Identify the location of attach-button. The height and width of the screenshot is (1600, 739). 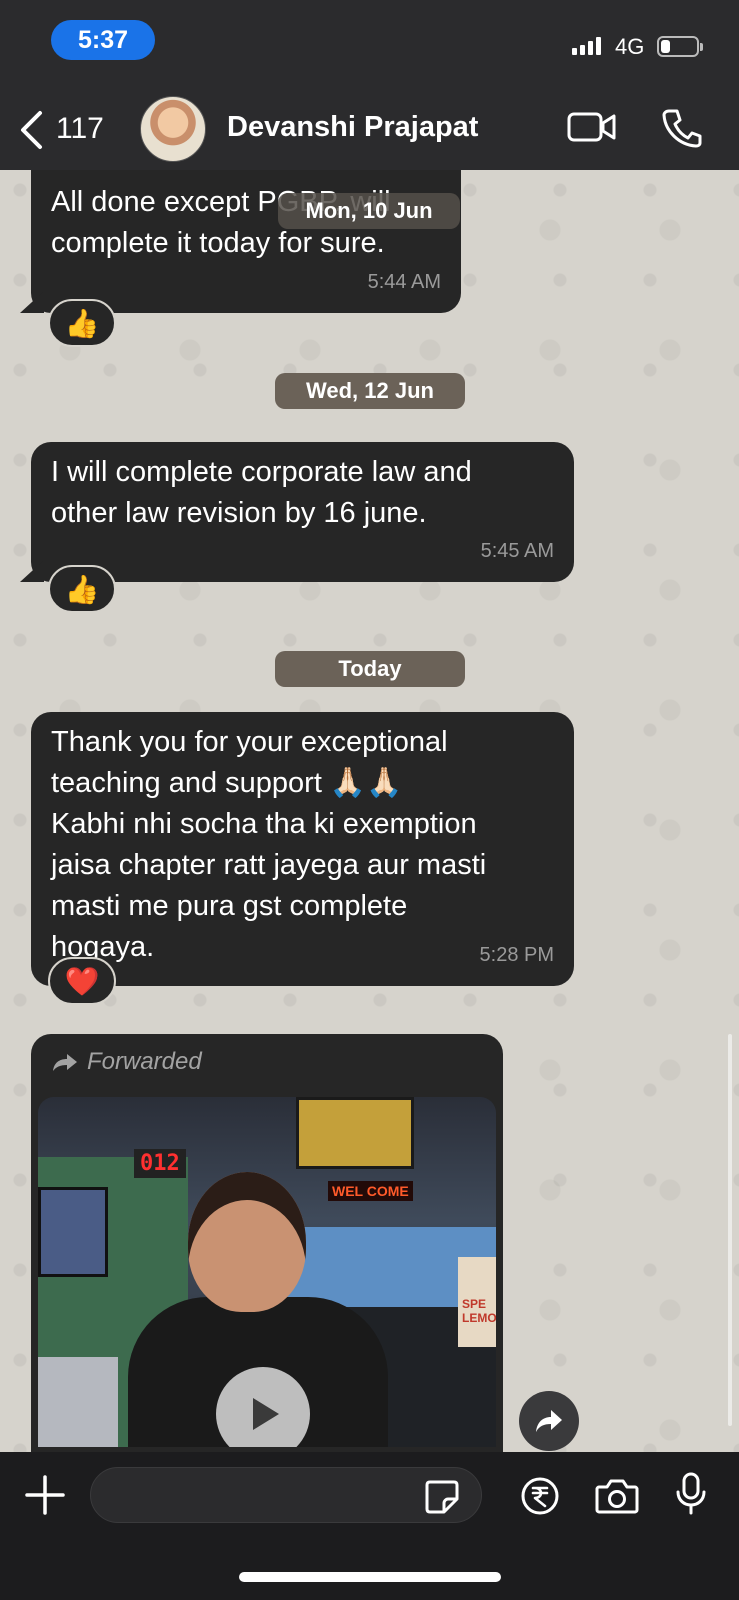
(45, 1497).